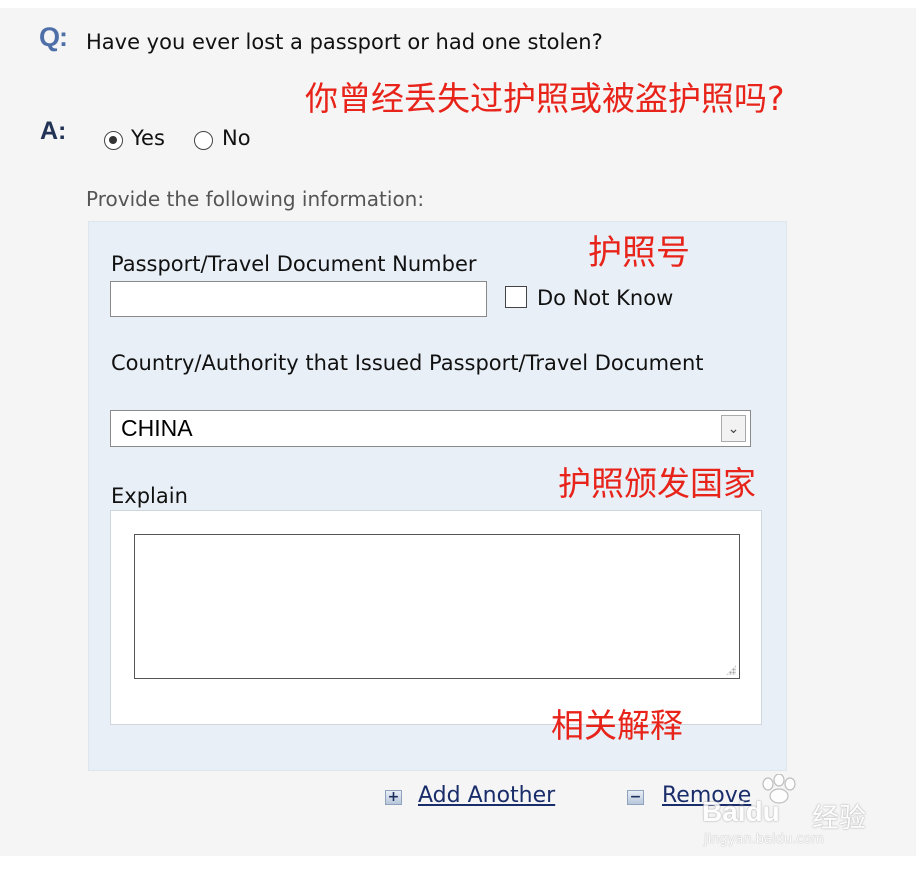  What do you see at coordinates (157, 428) in the screenshot?
I see `country-selected-value: CHINA` at bounding box center [157, 428].